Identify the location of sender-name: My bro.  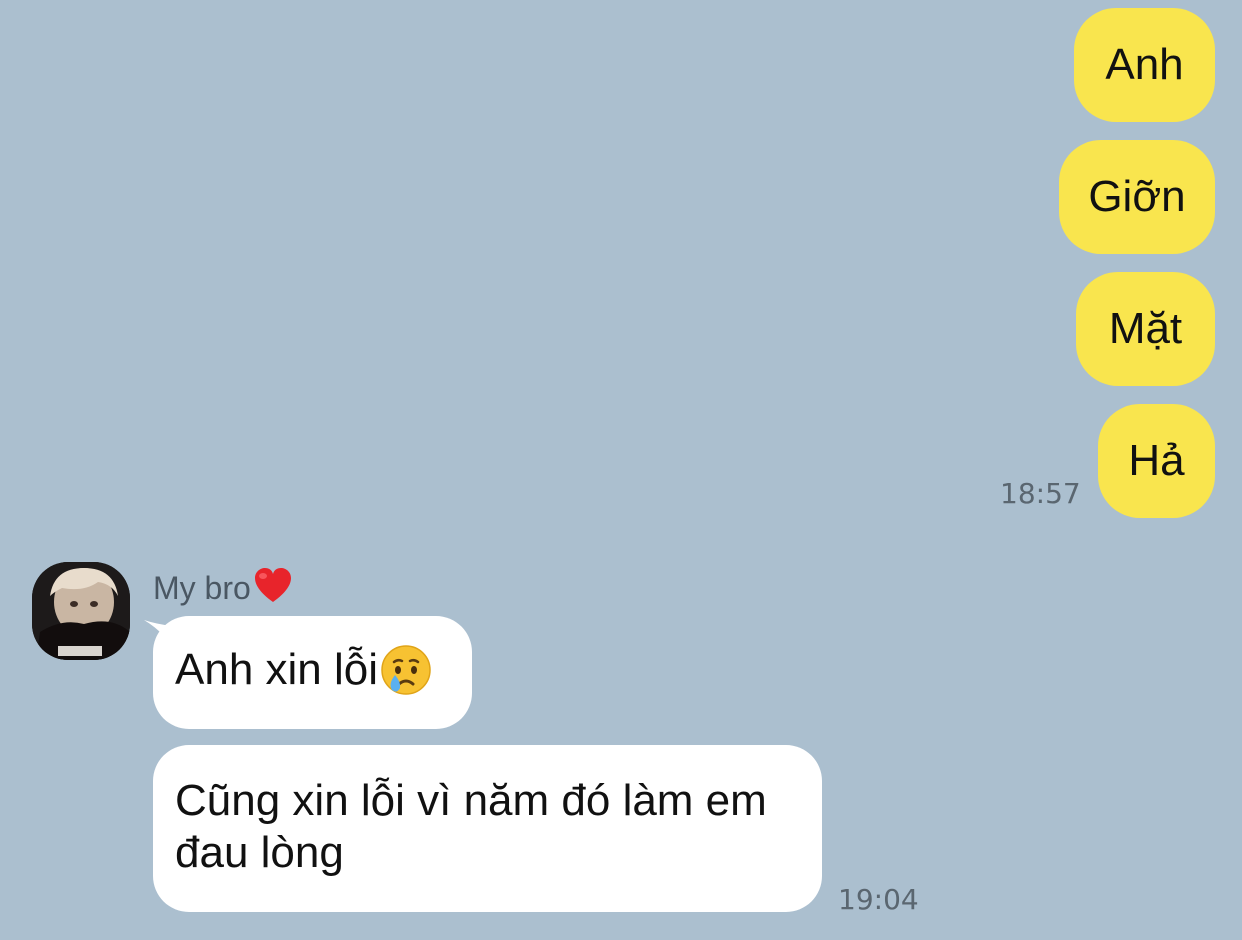
(223, 586).